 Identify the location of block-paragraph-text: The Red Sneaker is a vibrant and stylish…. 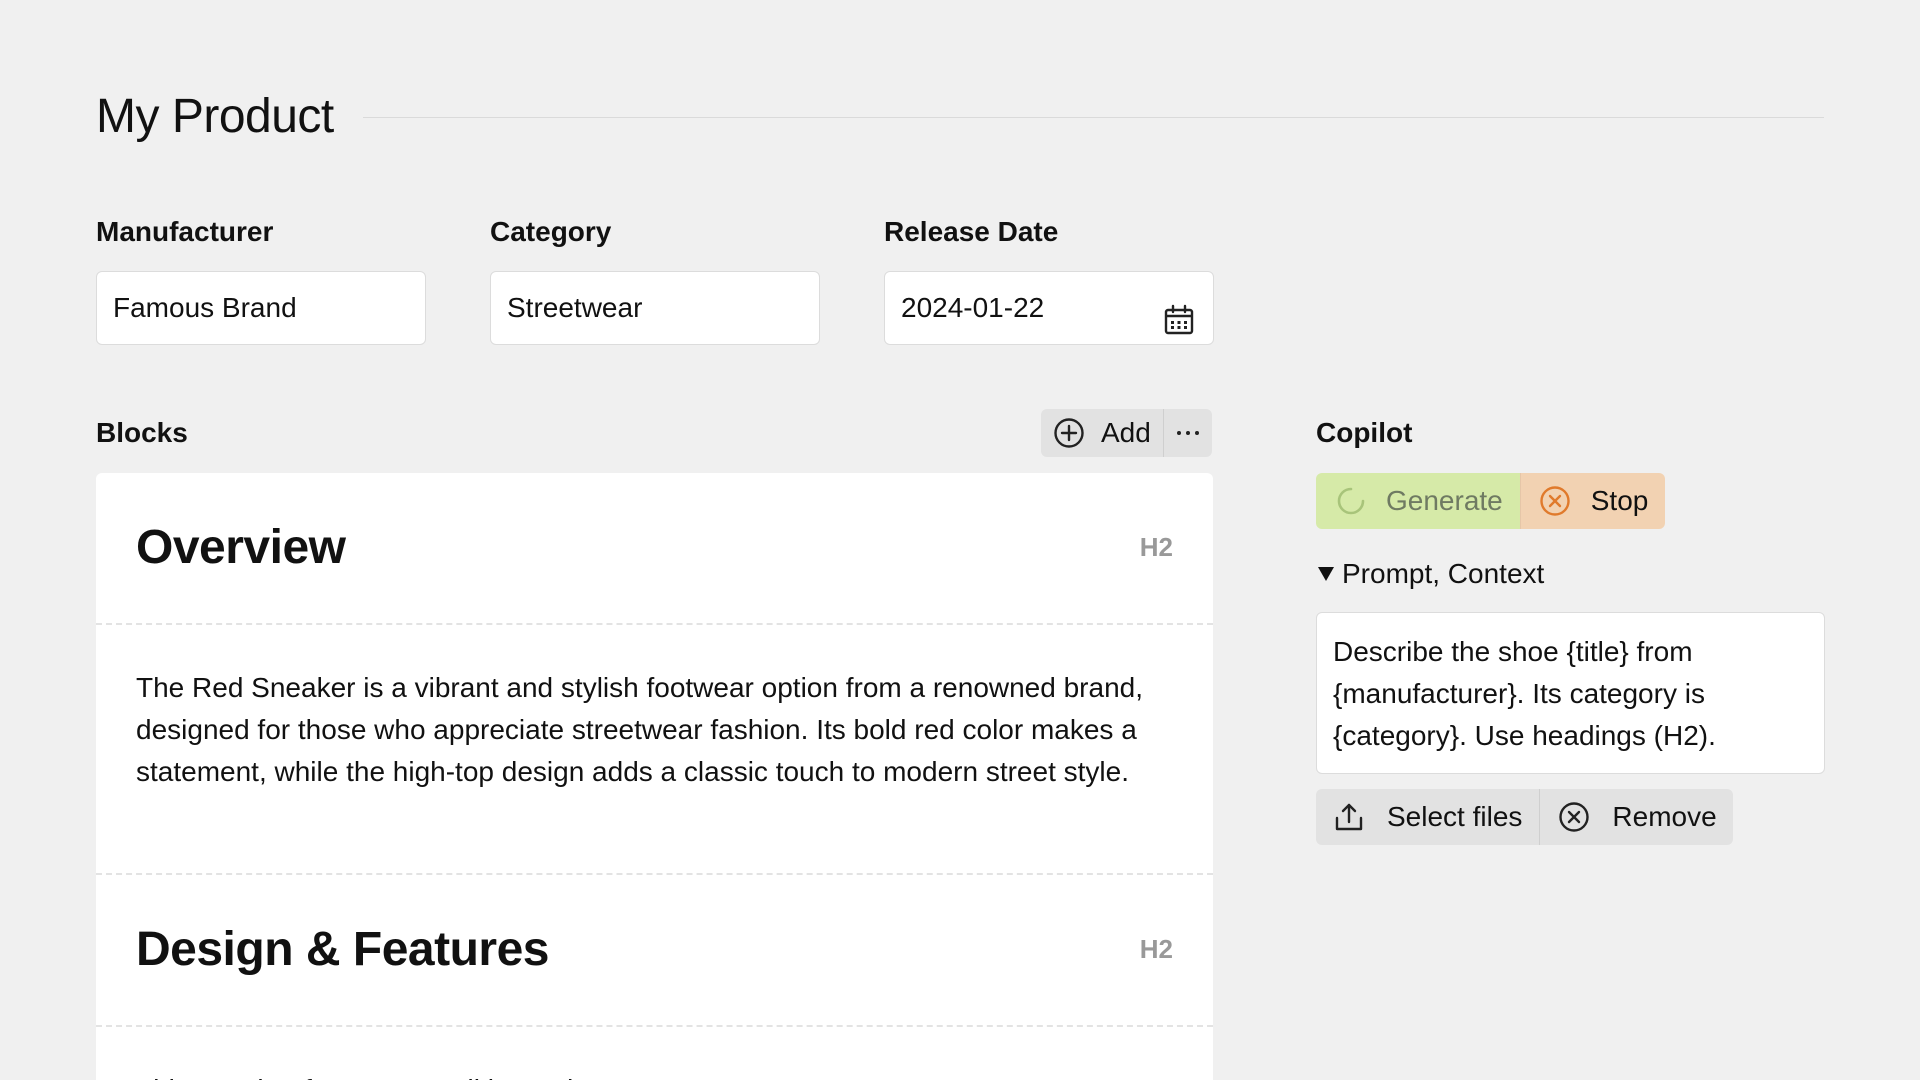
(640, 729).